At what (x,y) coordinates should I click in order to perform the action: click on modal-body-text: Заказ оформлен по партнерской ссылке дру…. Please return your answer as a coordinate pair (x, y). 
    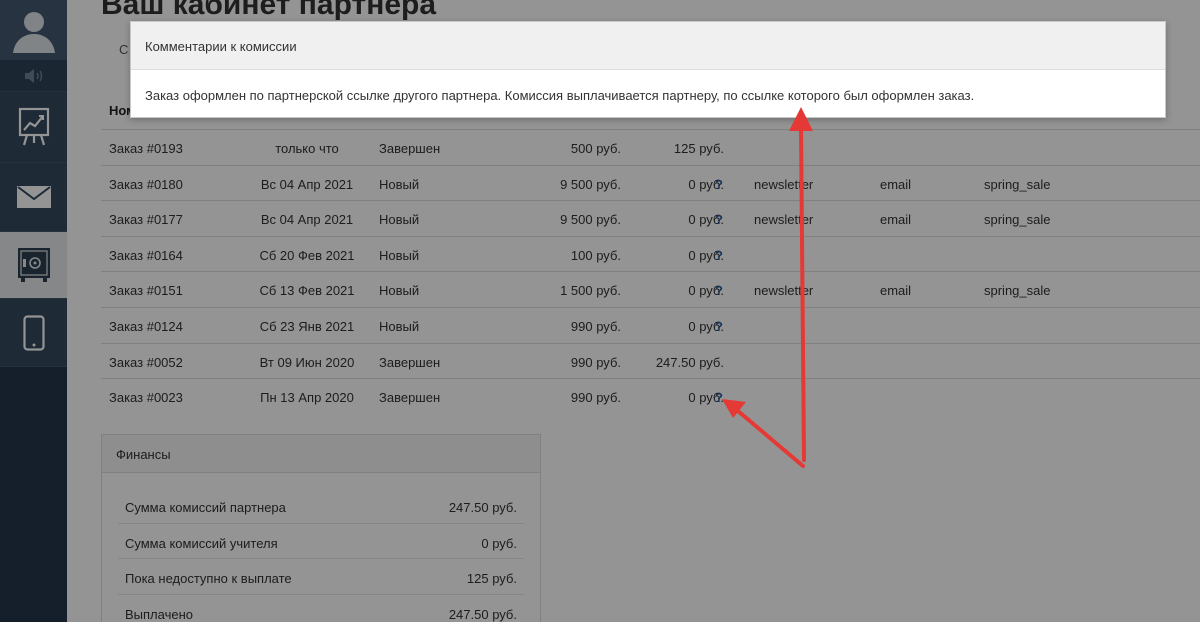
    Looking at the image, I should click on (560, 95).